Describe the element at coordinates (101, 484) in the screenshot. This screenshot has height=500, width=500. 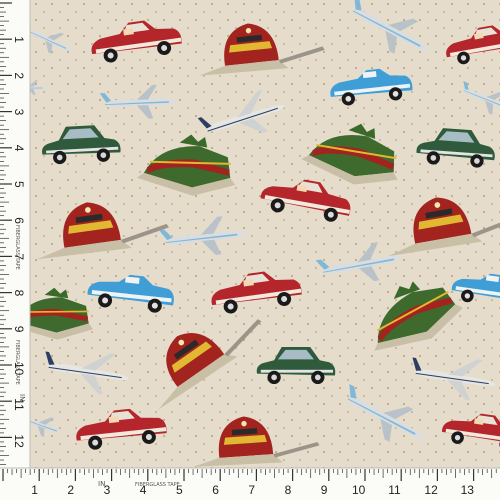
I see `bottom-tape-unit: IN` at that location.